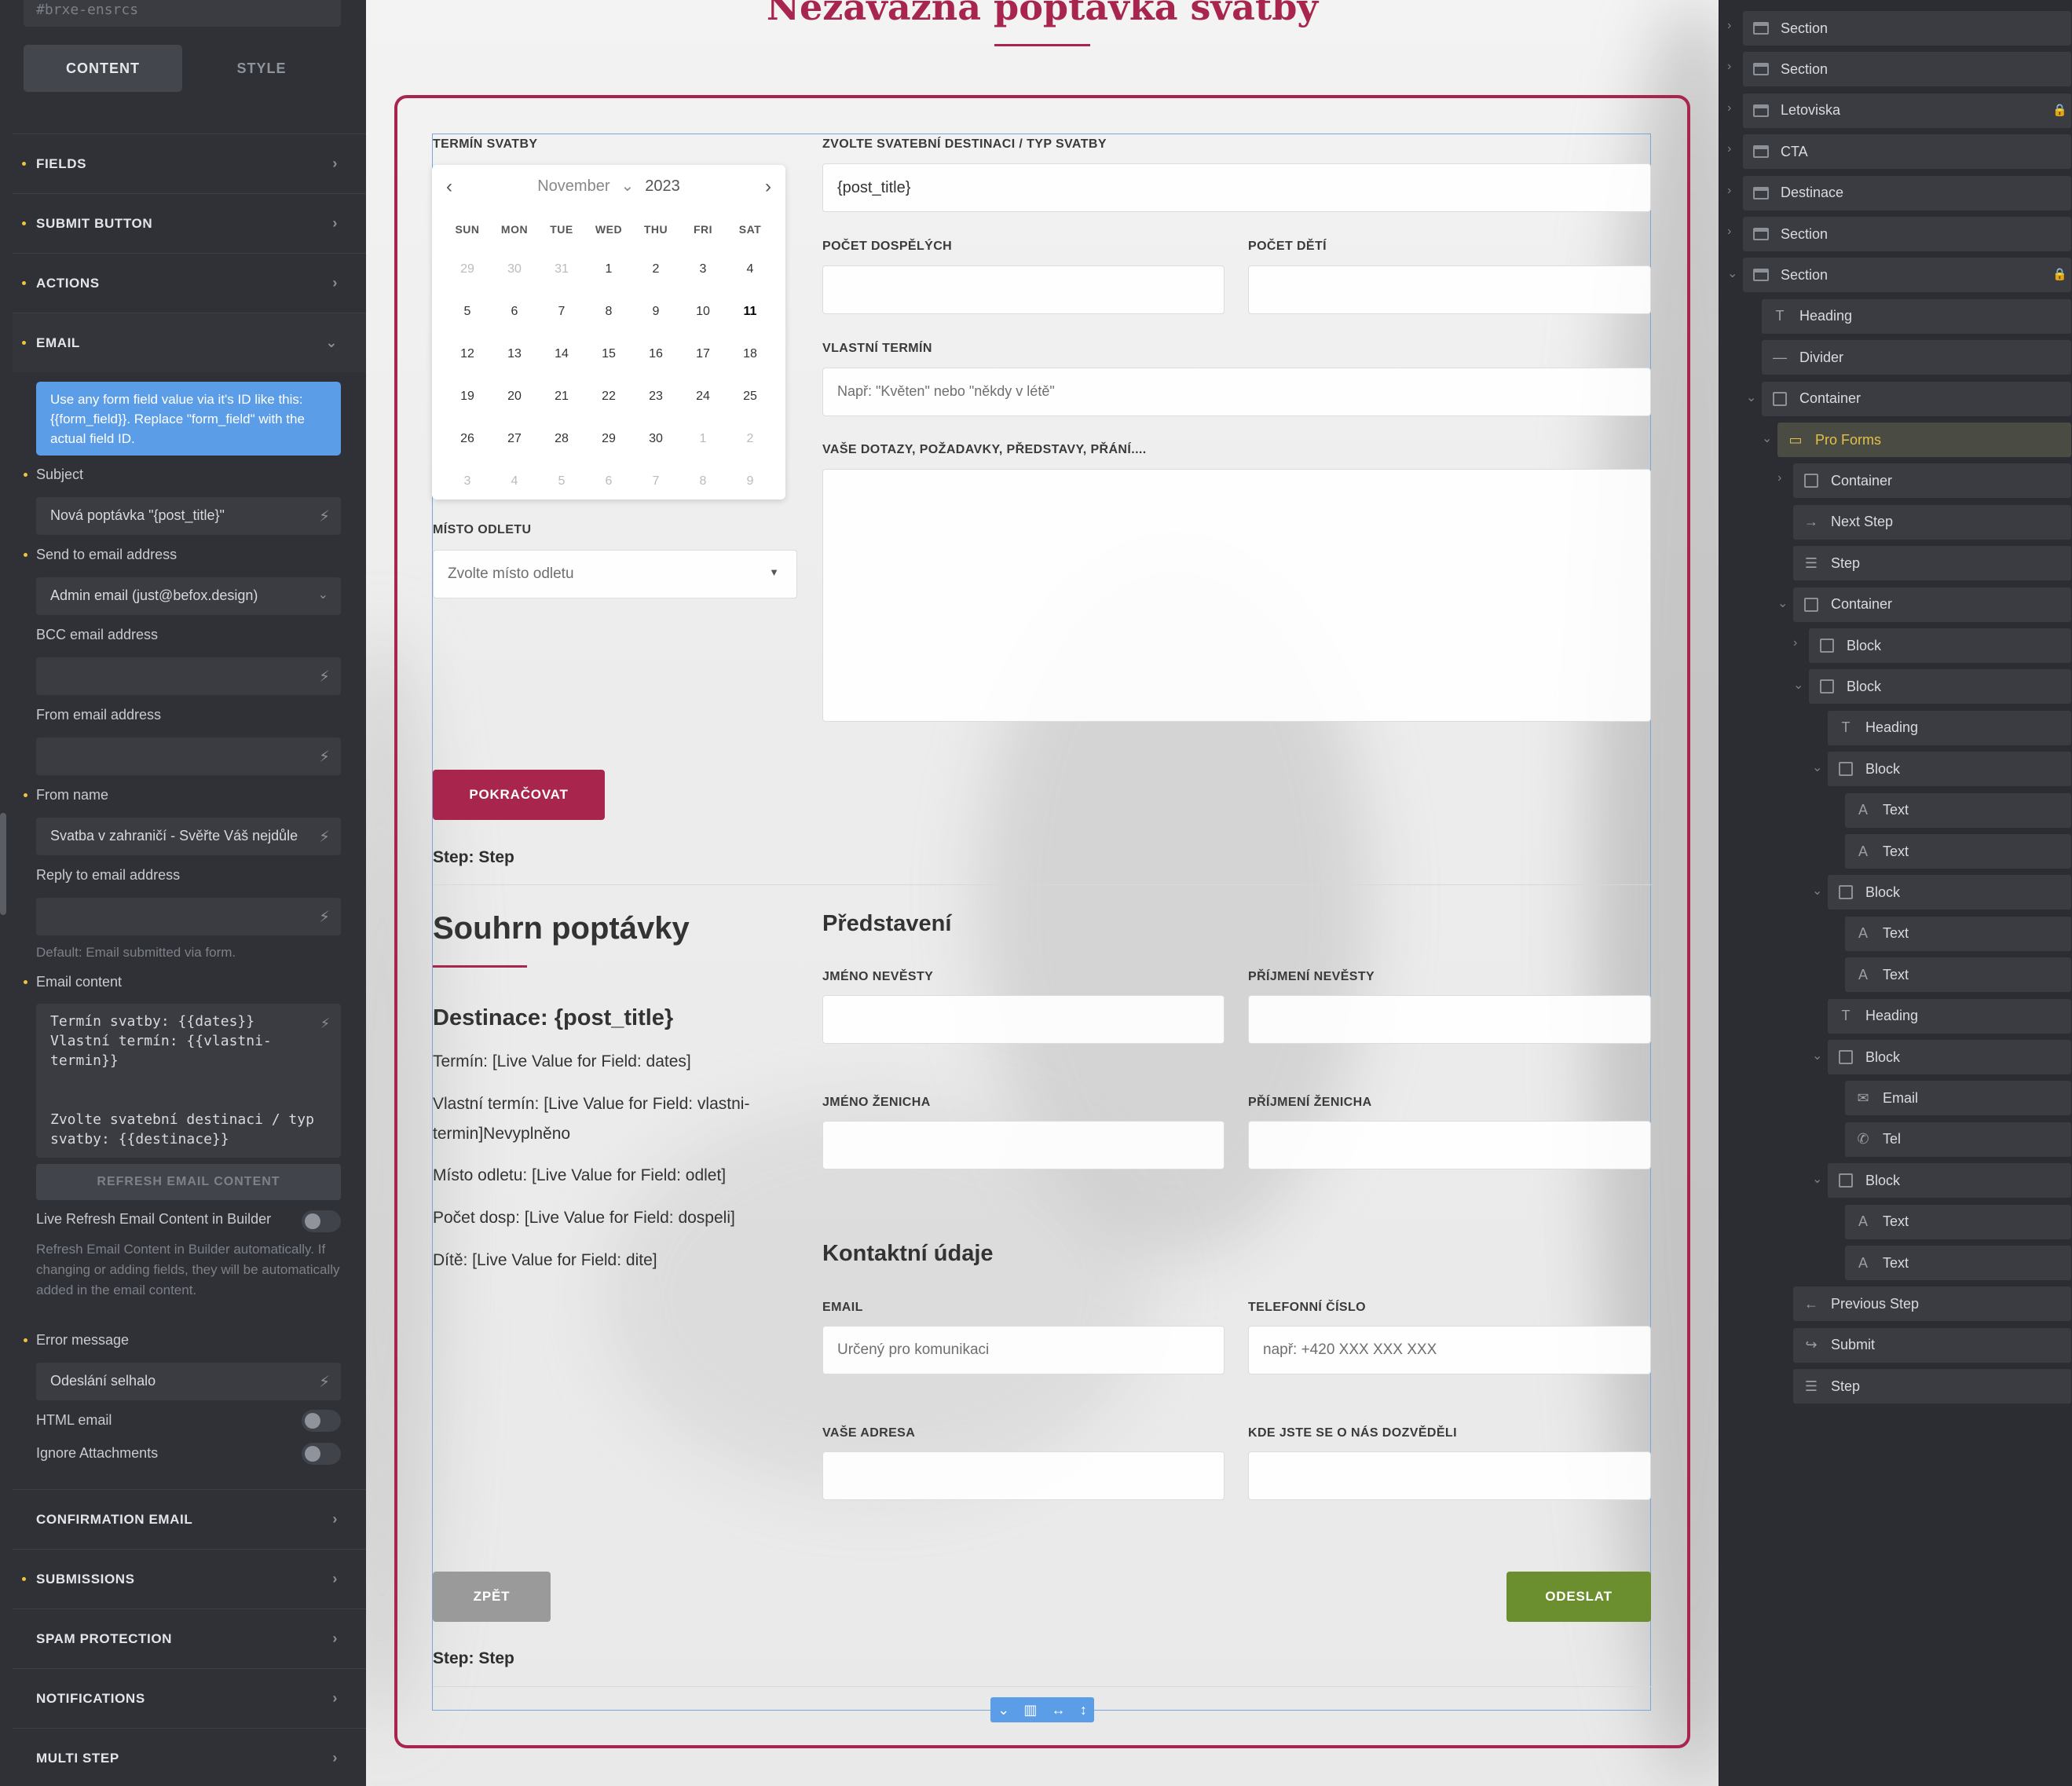 This screenshot has width=2072, height=1786. What do you see at coordinates (615, 574) in the screenshot?
I see `departure-select: Zvolte místo odletu ▼` at bounding box center [615, 574].